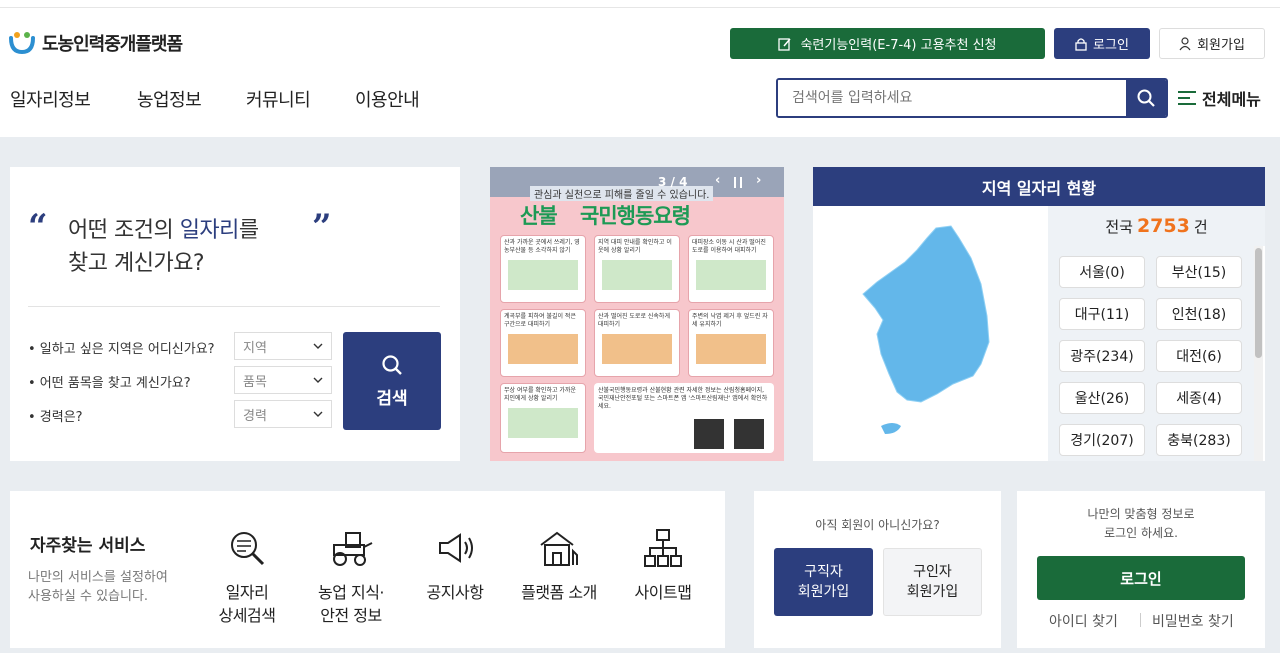  What do you see at coordinates (731, 269) in the screenshot?
I see `banner-cell: 대피장소 이동 시 산과 떨어진 도로를 이용하여 대피하기` at bounding box center [731, 269].